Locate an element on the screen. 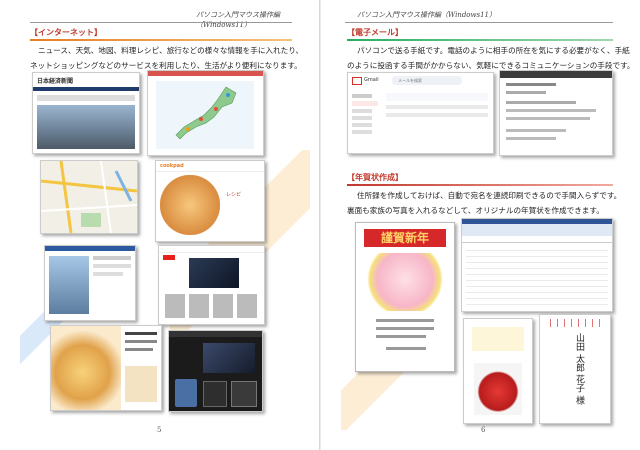  postal-code-boxes is located at coordinates (575, 323).